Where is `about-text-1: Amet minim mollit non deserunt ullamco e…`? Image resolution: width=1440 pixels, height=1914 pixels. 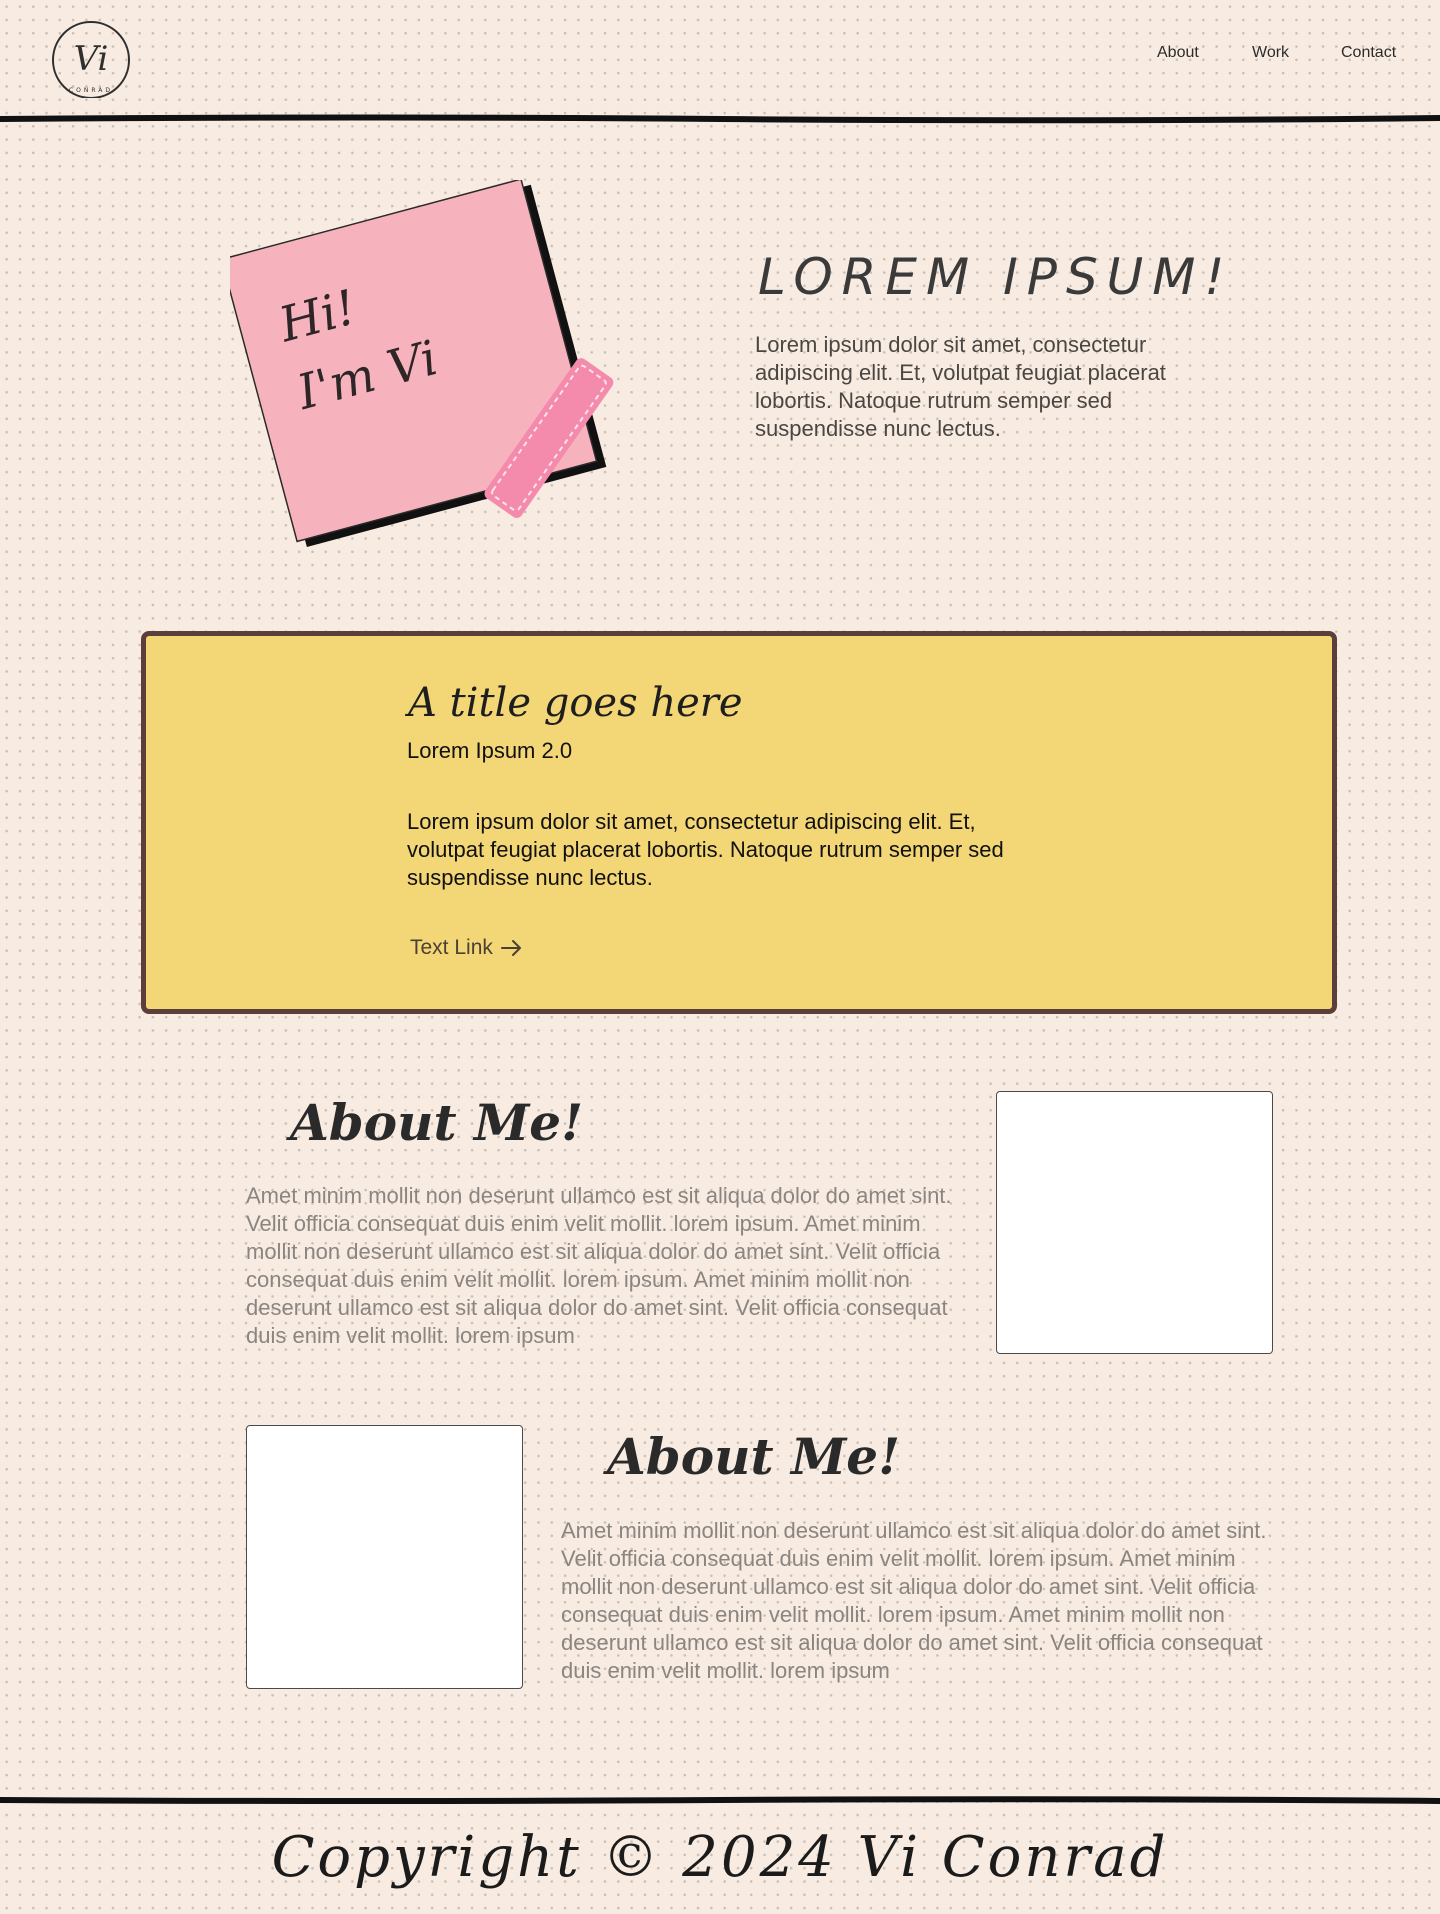
about-text-1: Amet minim mollit non deserunt ullamco e… is located at coordinates (599, 1265).